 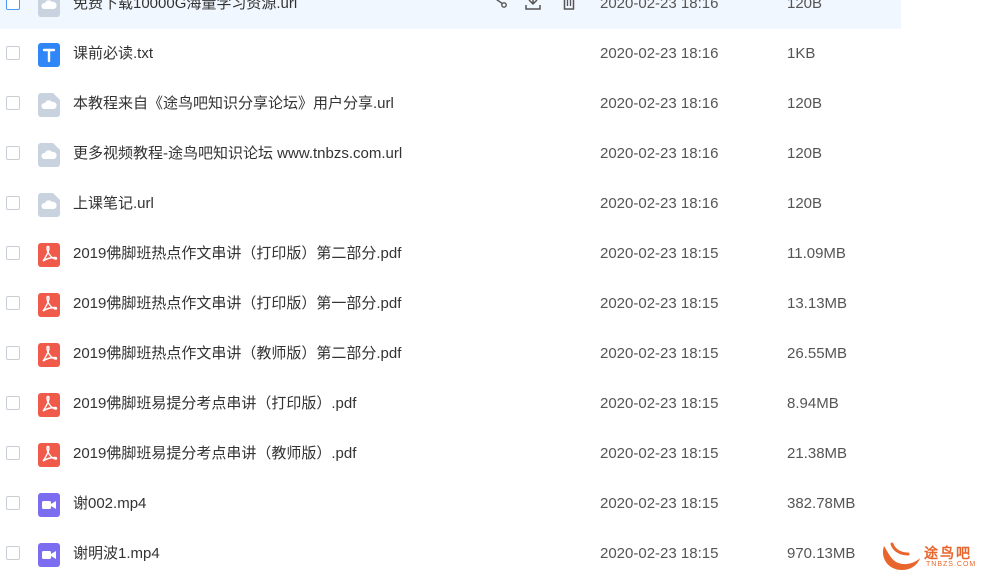 What do you see at coordinates (214, 404) in the screenshot?
I see `file-name: 2019佛脚班易提分考点串讲（打印版）.pdf` at bounding box center [214, 404].